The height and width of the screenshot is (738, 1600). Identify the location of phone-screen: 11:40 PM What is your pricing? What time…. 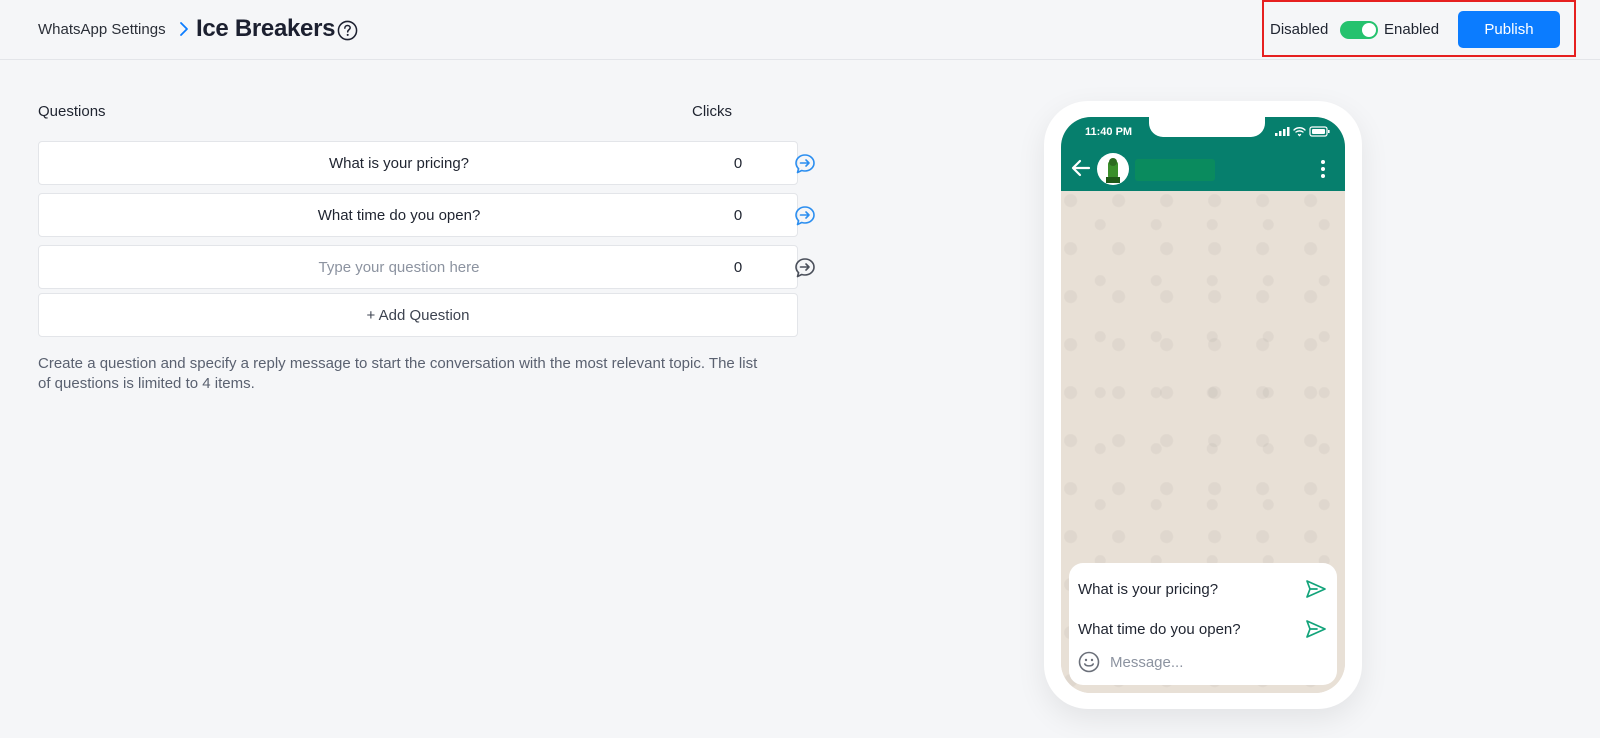
(1203, 405).